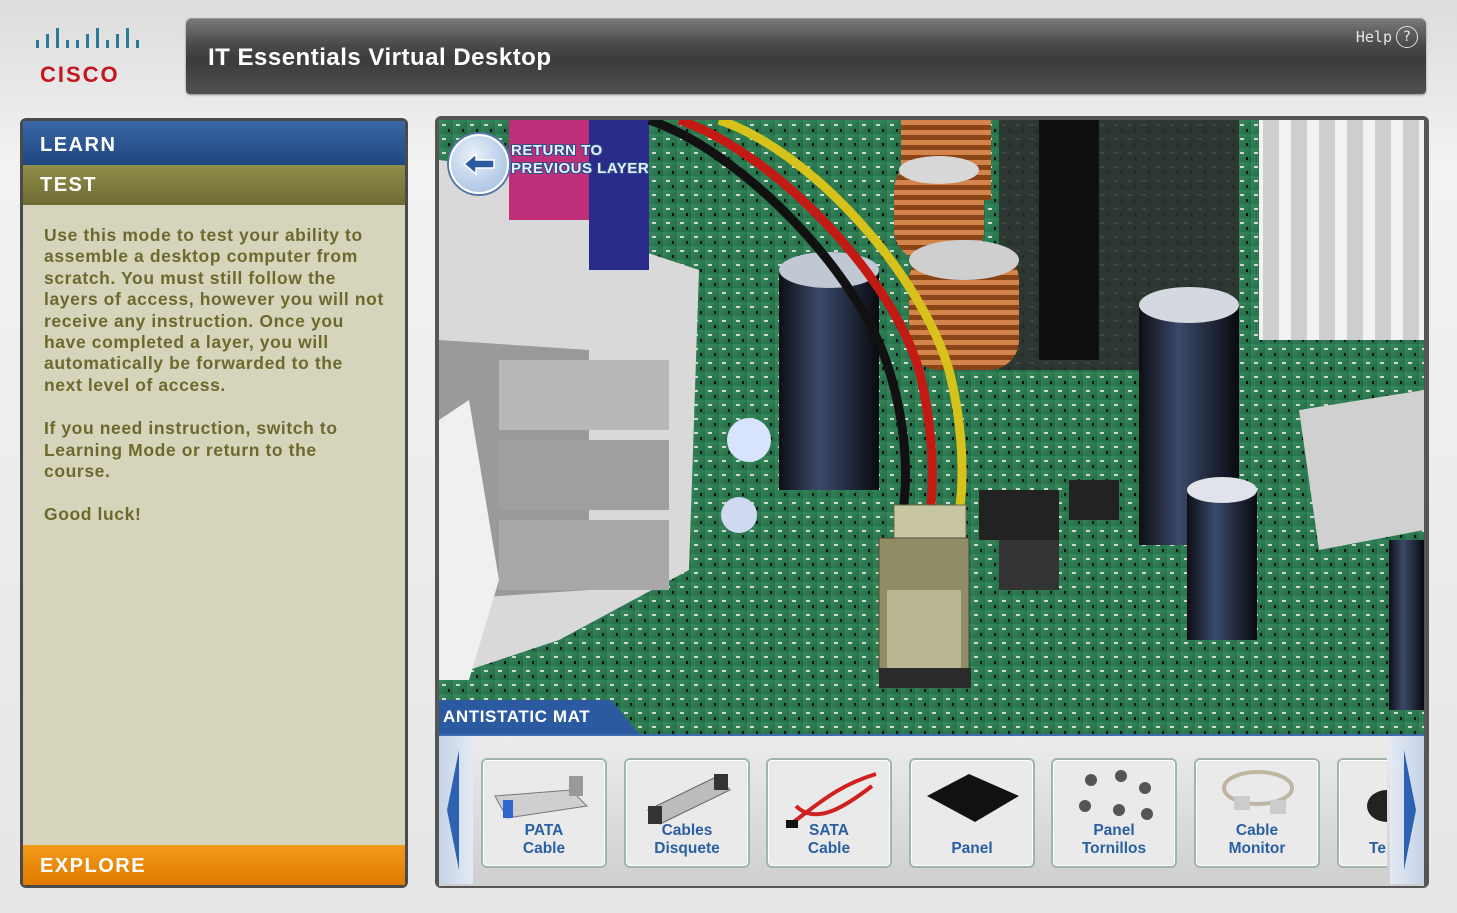 The width and height of the screenshot is (1457, 913). Describe the element at coordinates (1114, 839) in the screenshot. I see `tray-item-label: Panel Tornillos` at that location.